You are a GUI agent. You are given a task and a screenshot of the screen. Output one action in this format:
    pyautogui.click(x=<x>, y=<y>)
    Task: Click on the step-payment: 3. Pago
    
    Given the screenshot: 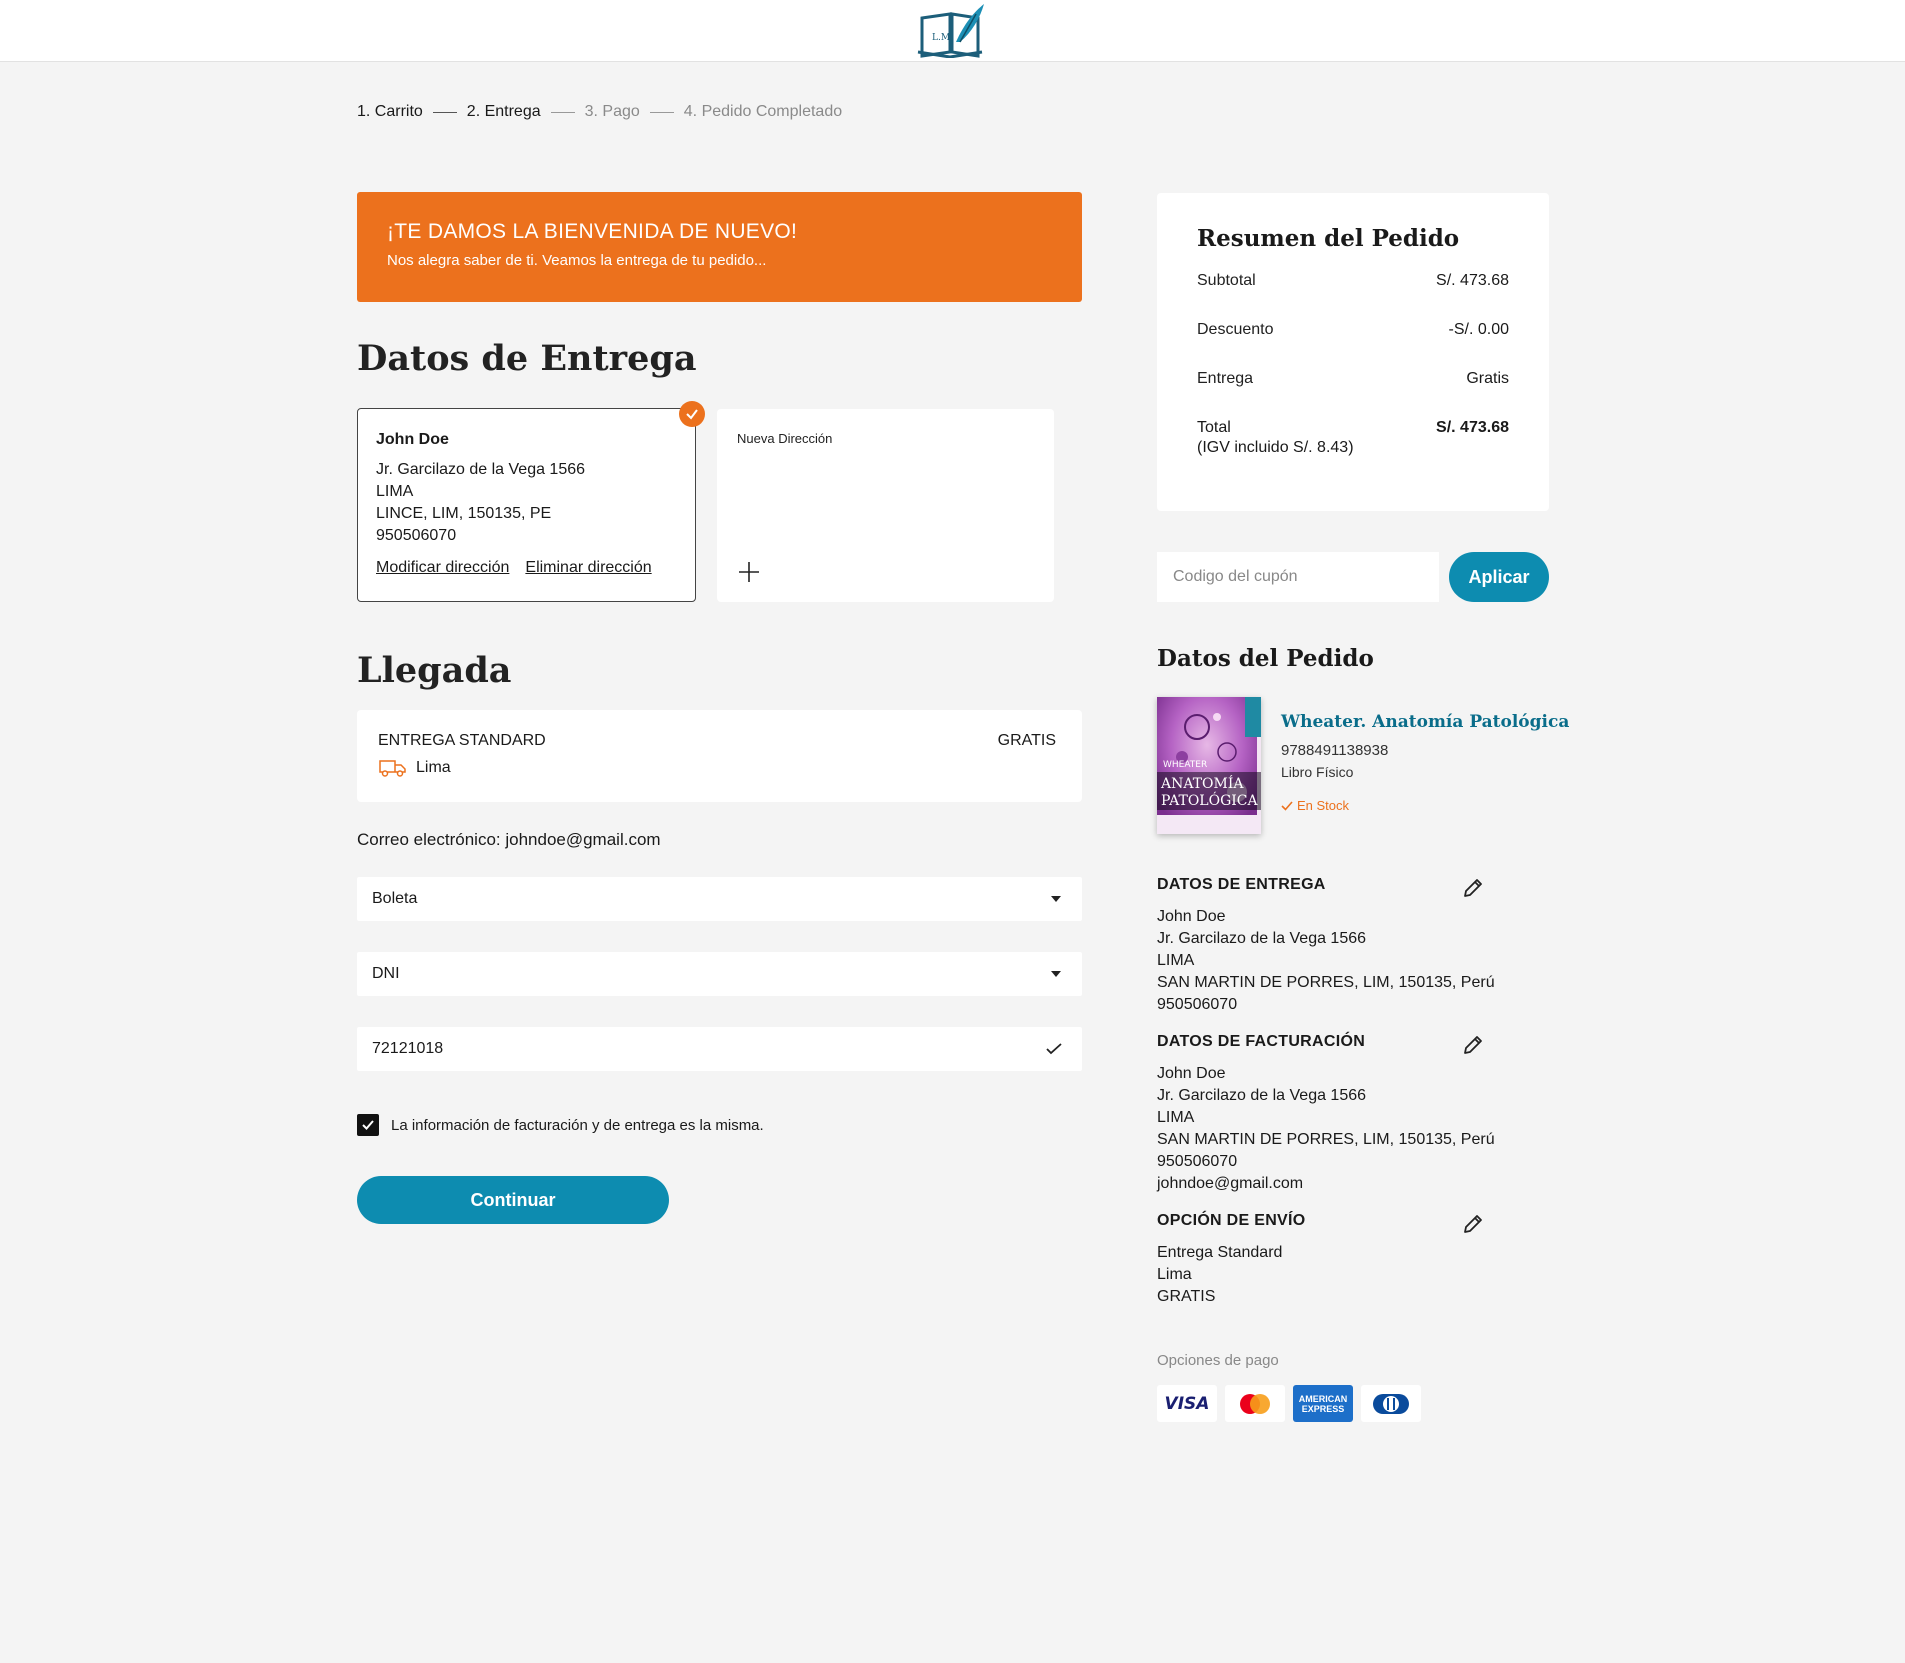 What is the action you would take?
    pyautogui.click(x=612, y=111)
    